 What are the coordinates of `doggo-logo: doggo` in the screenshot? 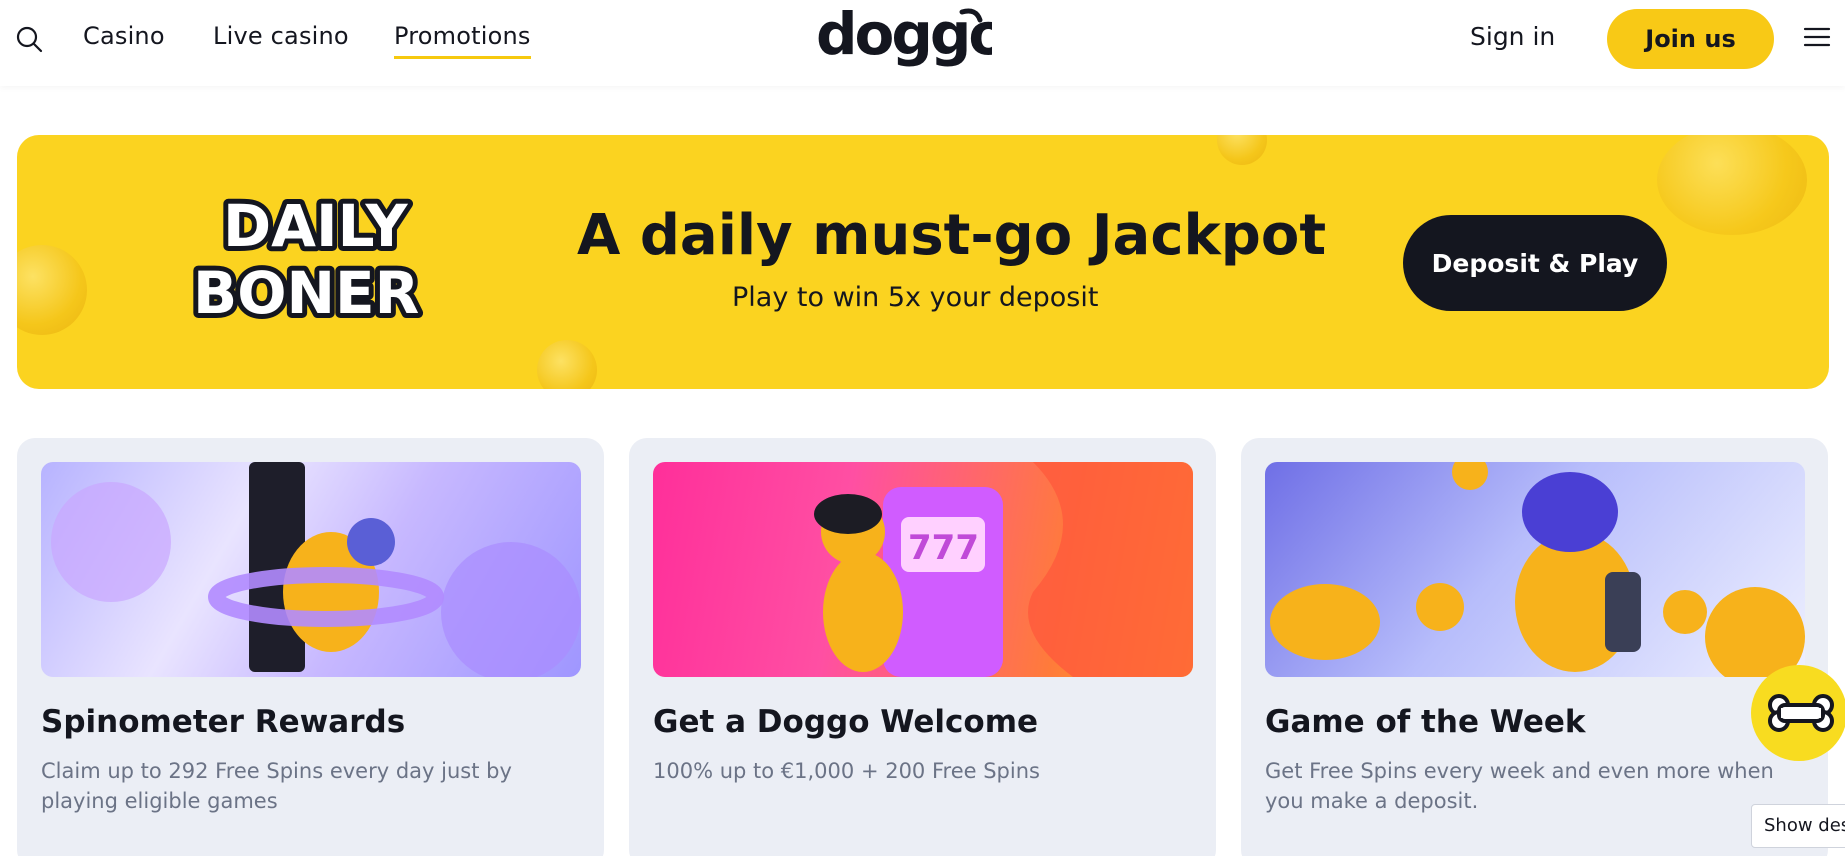 It's located at (910, 37).